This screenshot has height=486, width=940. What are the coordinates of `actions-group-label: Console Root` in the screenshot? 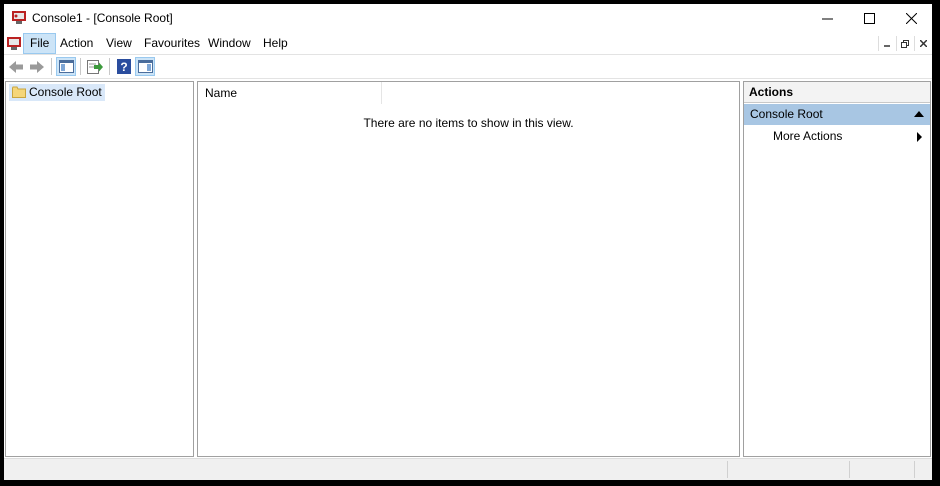 It's located at (786, 114).